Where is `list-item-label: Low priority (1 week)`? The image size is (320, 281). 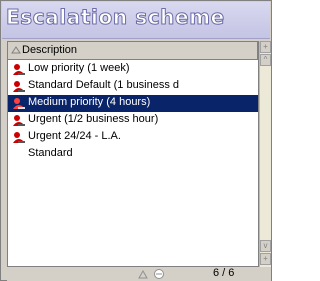
list-item-label: Low priority (1 week) is located at coordinates (79, 68).